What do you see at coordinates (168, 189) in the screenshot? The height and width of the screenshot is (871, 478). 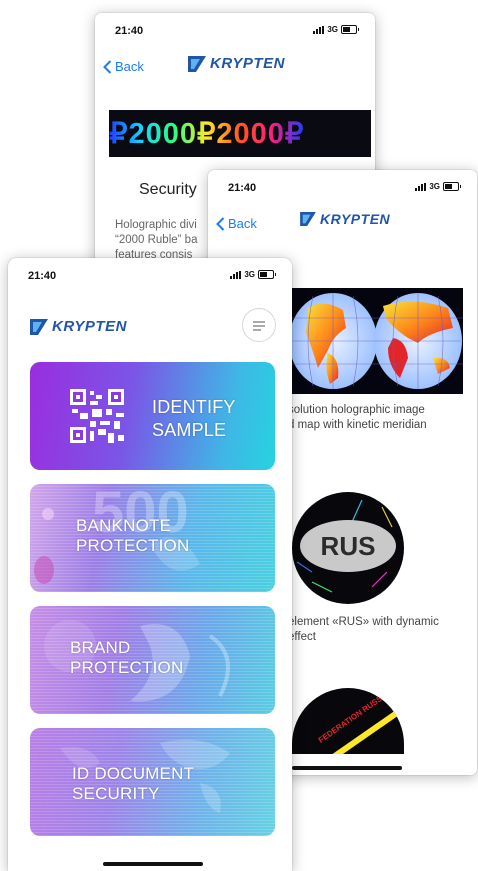 I see `detail-title: Security` at bounding box center [168, 189].